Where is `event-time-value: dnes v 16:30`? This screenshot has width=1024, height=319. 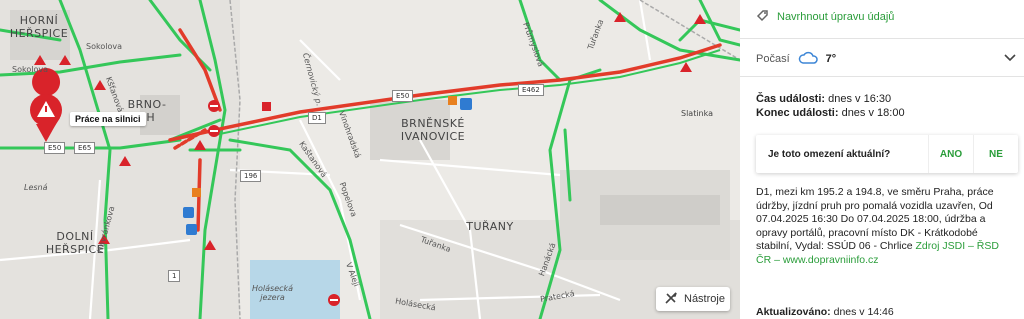 event-time-value: dnes v 16:30 is located at coordinates (858, 99).